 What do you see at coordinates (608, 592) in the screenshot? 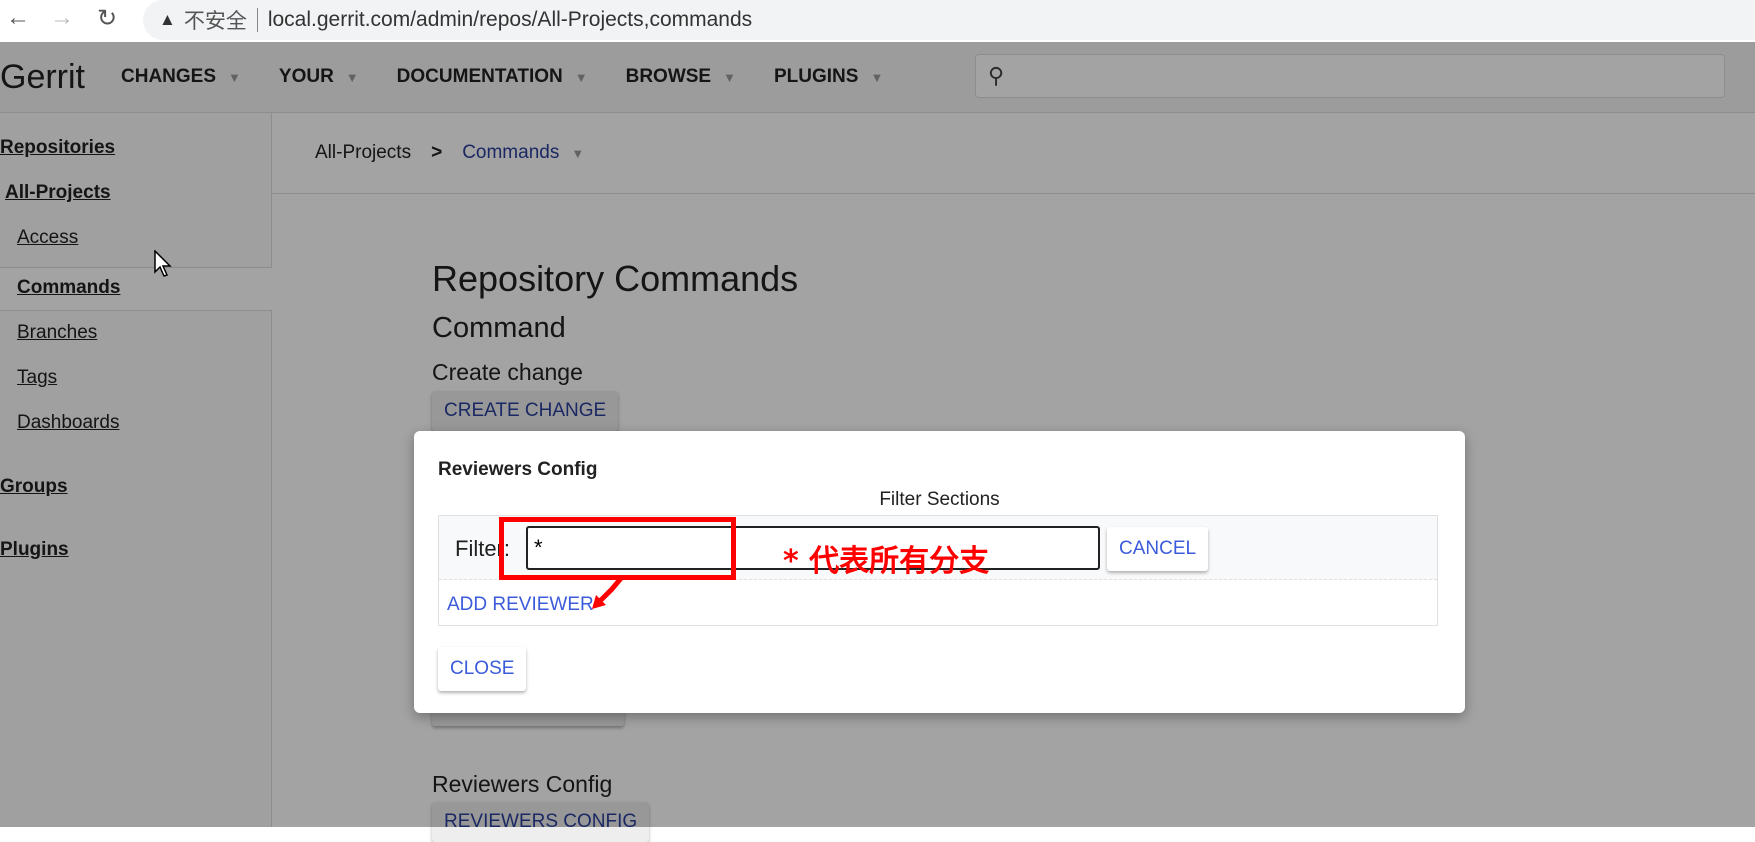
I see `annotation-arrow-icon` at bounding box center [608, 592].